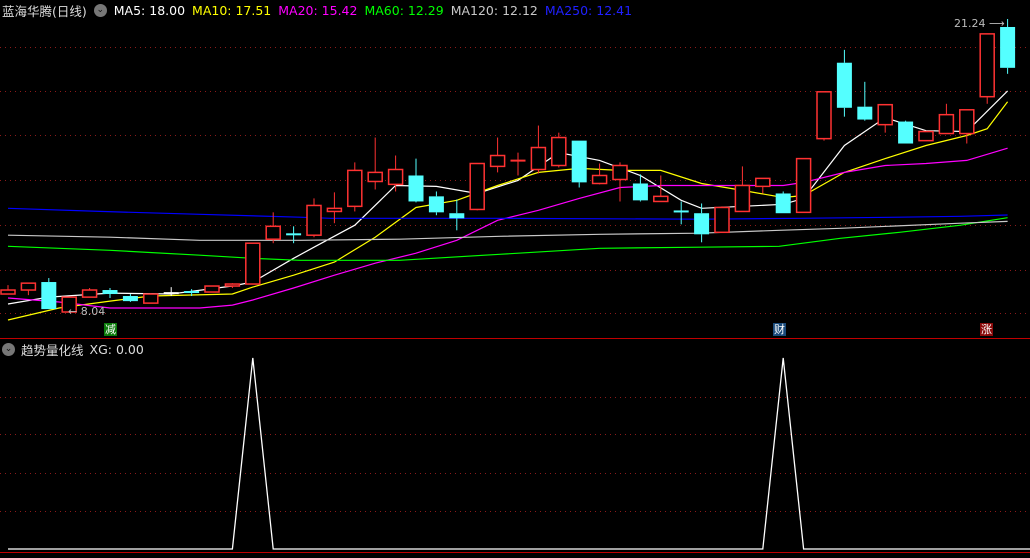  What do you see at coordinates (149, 10) in the screenshot?
I see `ma5-label: MA5: 18.00` at bounding box center [149, 10].